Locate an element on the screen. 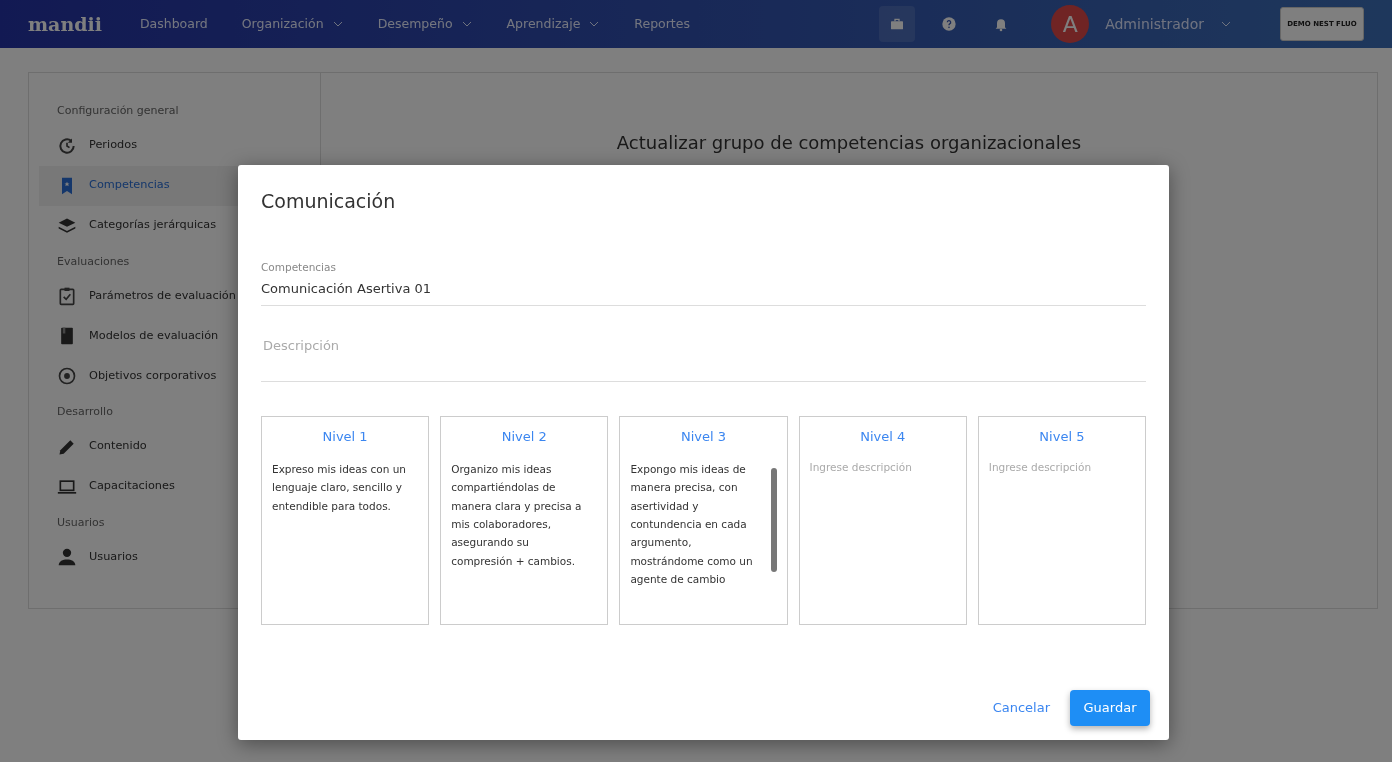 This screenshot has width=1392, height=762. nav-link: Organización is located at coordinates (292, 24).